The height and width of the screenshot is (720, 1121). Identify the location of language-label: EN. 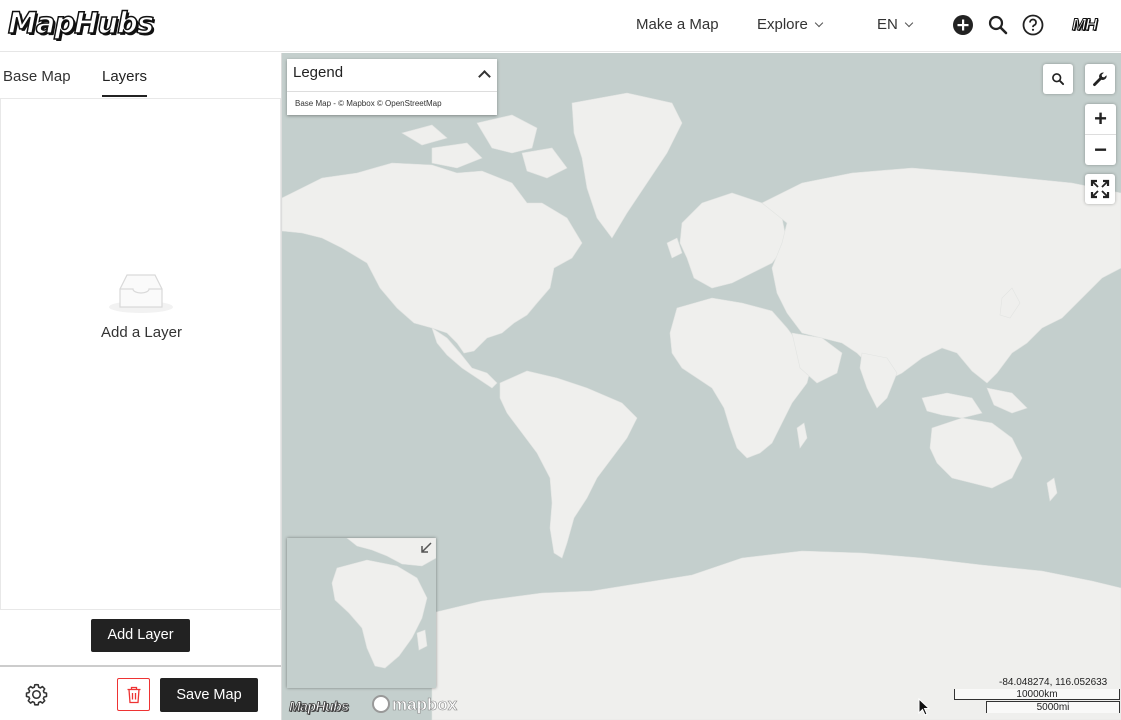
(887, 24).